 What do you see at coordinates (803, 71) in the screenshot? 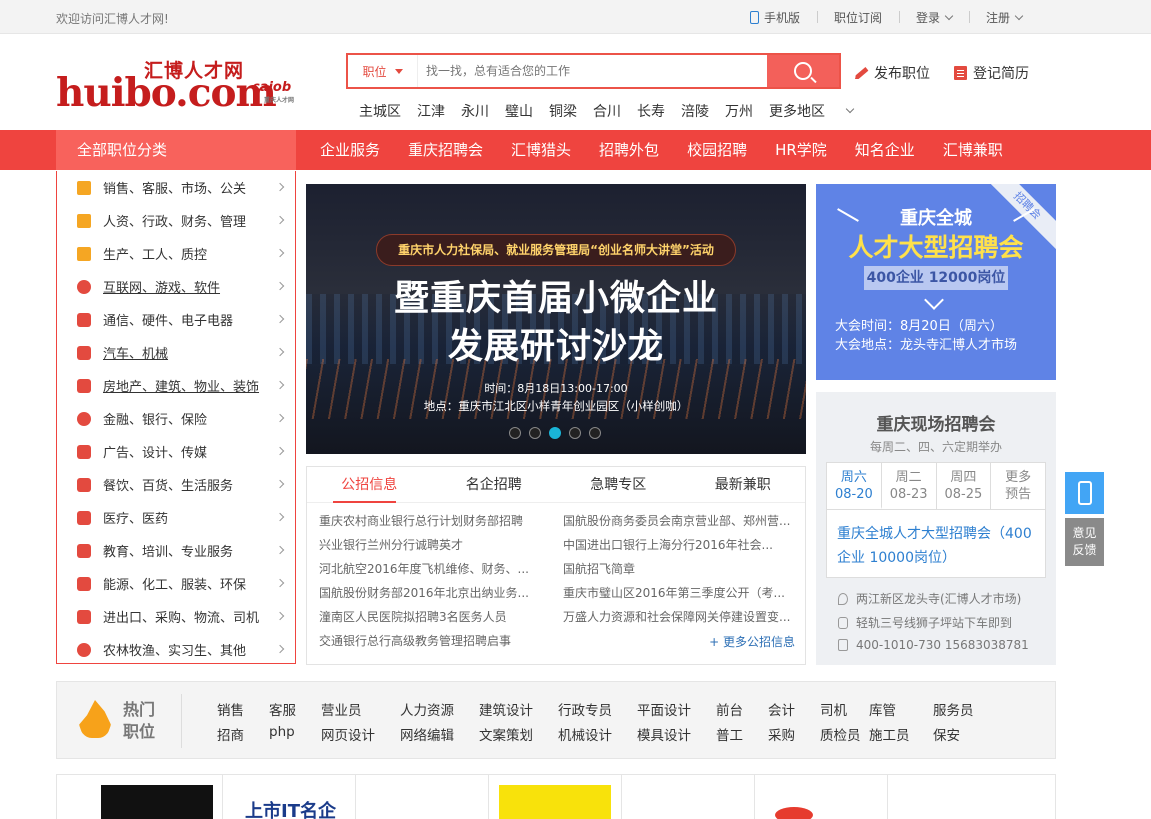
I see `search-button` at bounding box center [803, 71].